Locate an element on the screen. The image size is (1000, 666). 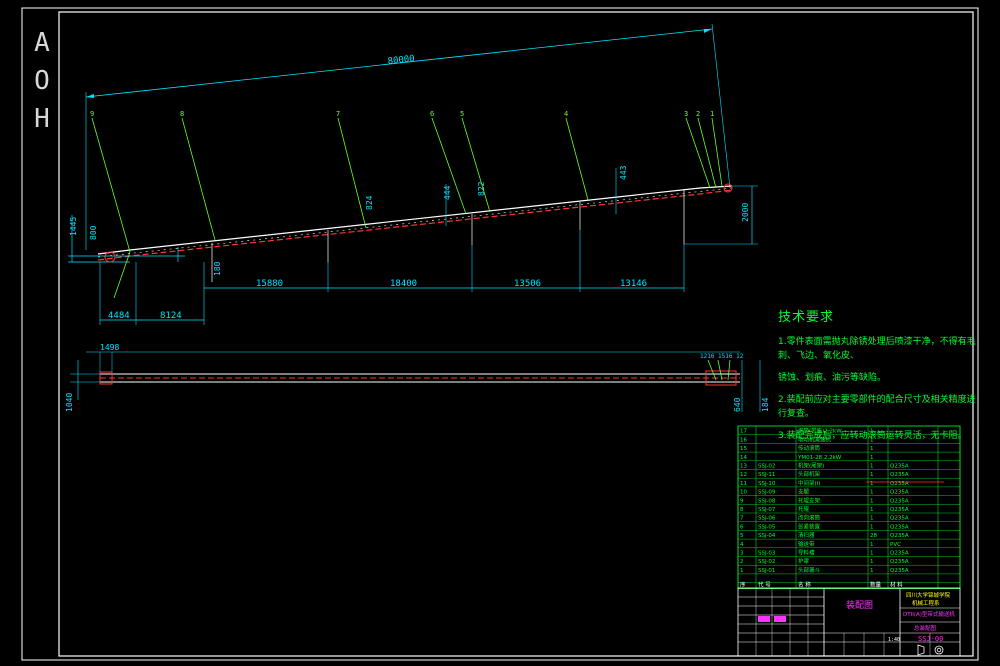
plan-dim-r2: 184 is located at coordinates (765, 404).